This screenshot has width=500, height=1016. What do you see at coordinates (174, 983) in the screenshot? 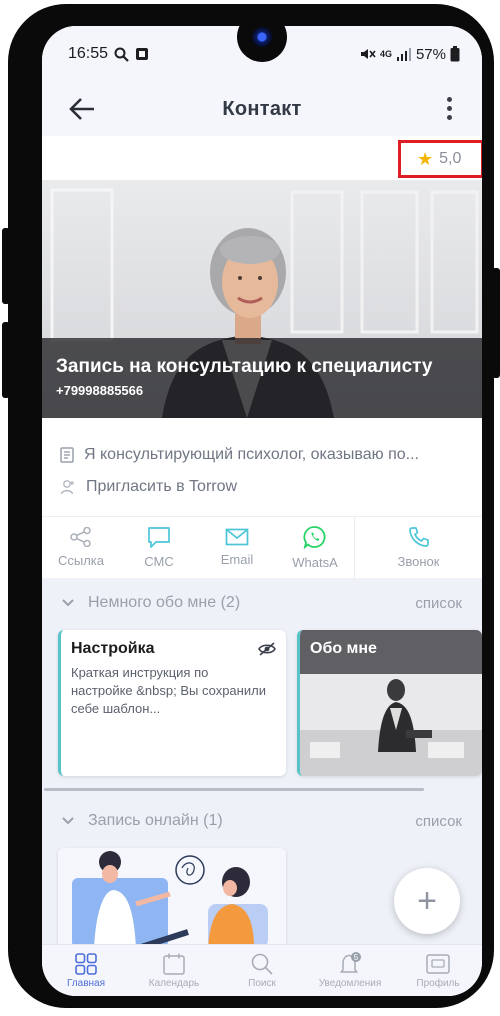
I see `nav-label: Календарь` at bounding box center [174, 983].